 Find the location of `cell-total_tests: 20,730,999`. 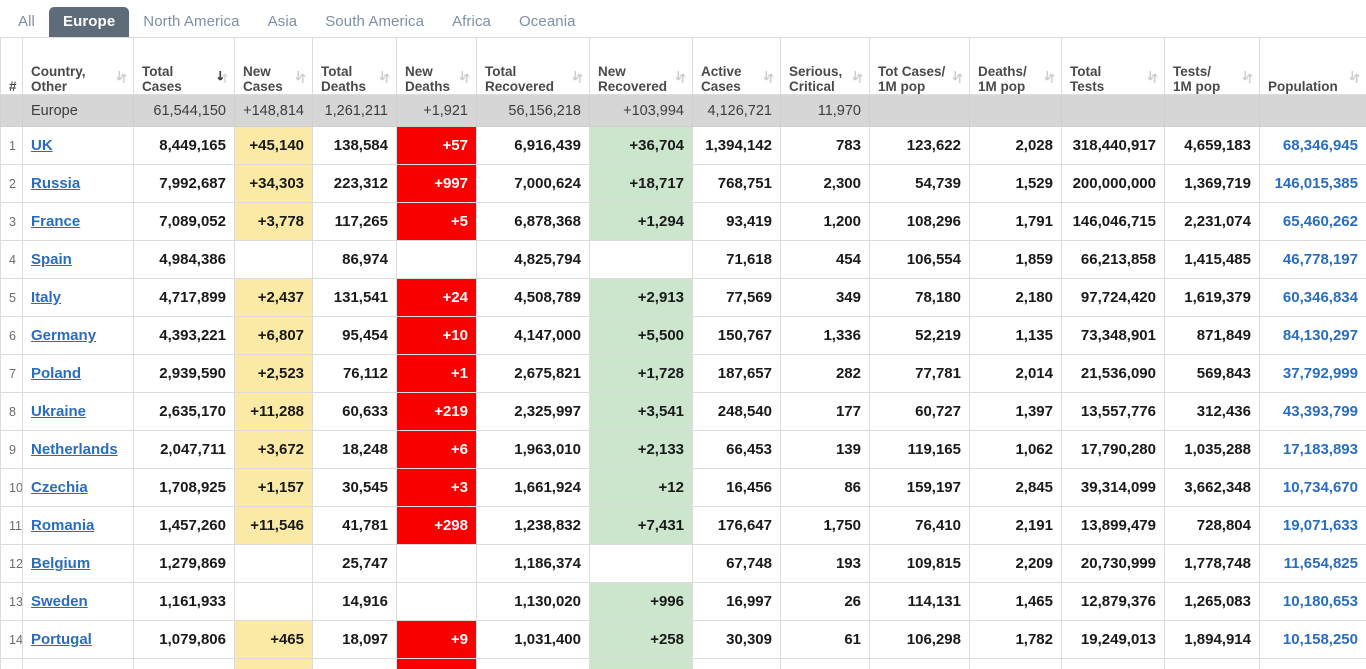

cell-total_tests: 20,730,999 is located at coordinates (1113, 563).